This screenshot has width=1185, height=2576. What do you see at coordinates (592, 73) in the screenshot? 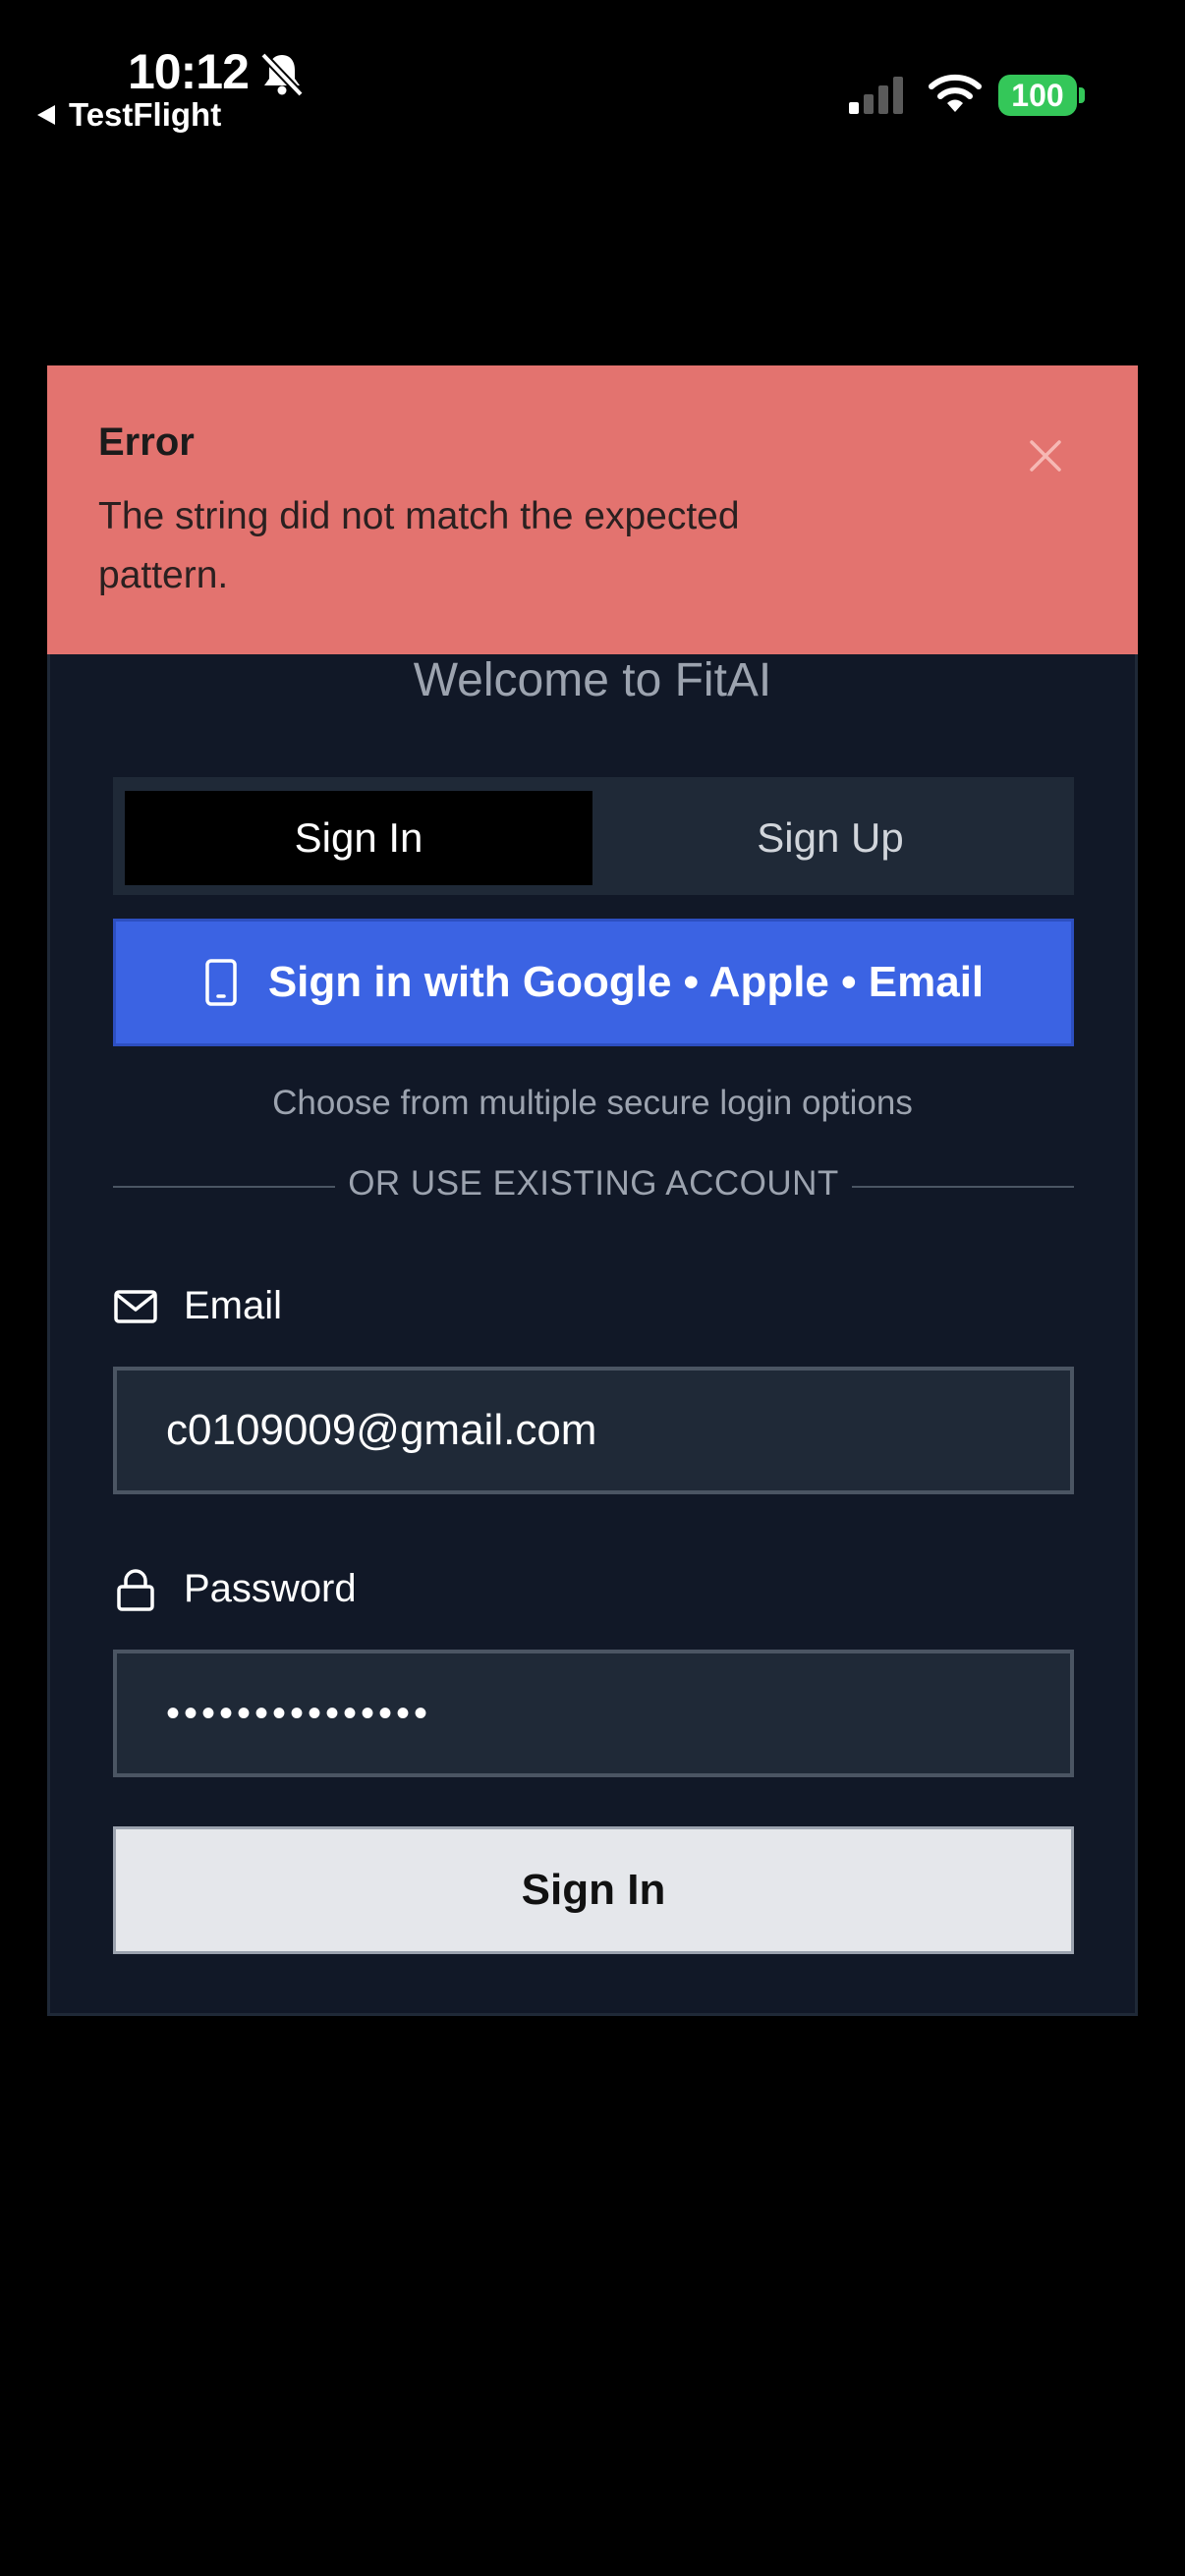
I see `status-bar: 10:12 TestFlight 100` at bounding box center [592, 73].